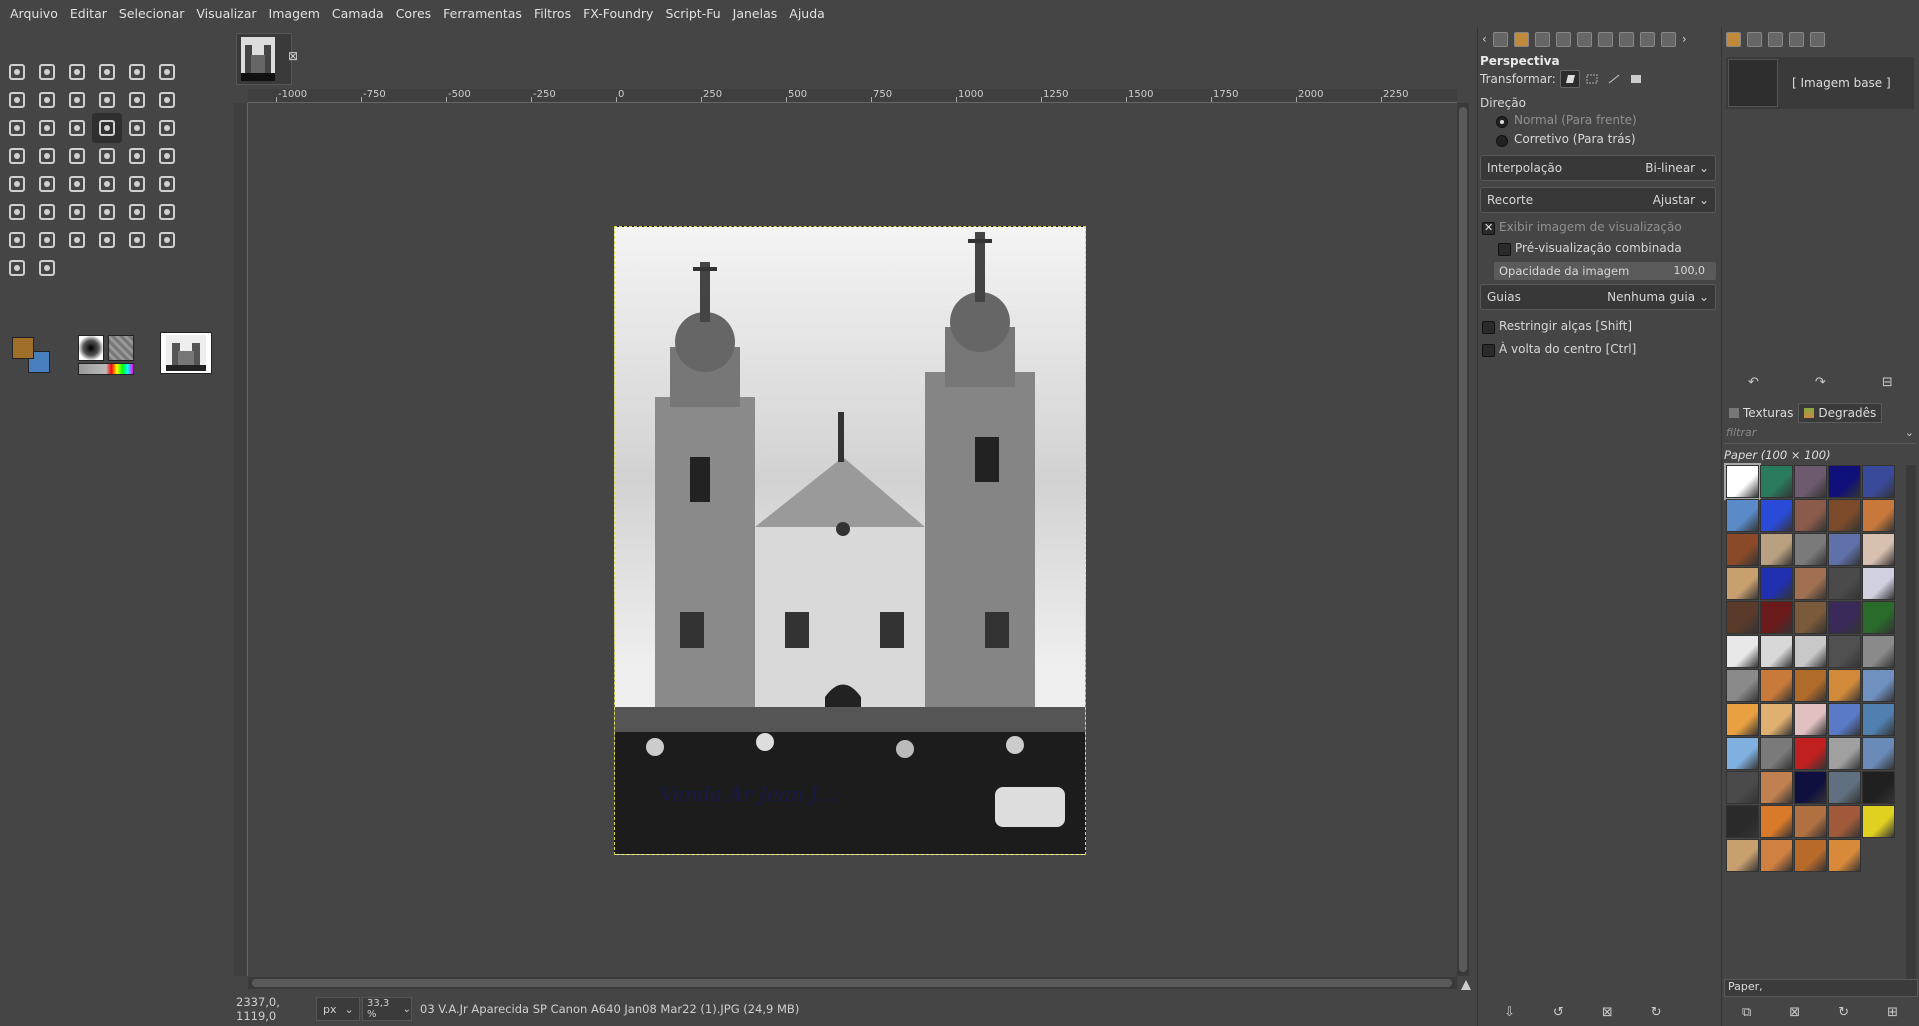 The width and height of the screenshot is (1919, 1026). I want to click on tool-options-tab-icon, so click(1500, 39).